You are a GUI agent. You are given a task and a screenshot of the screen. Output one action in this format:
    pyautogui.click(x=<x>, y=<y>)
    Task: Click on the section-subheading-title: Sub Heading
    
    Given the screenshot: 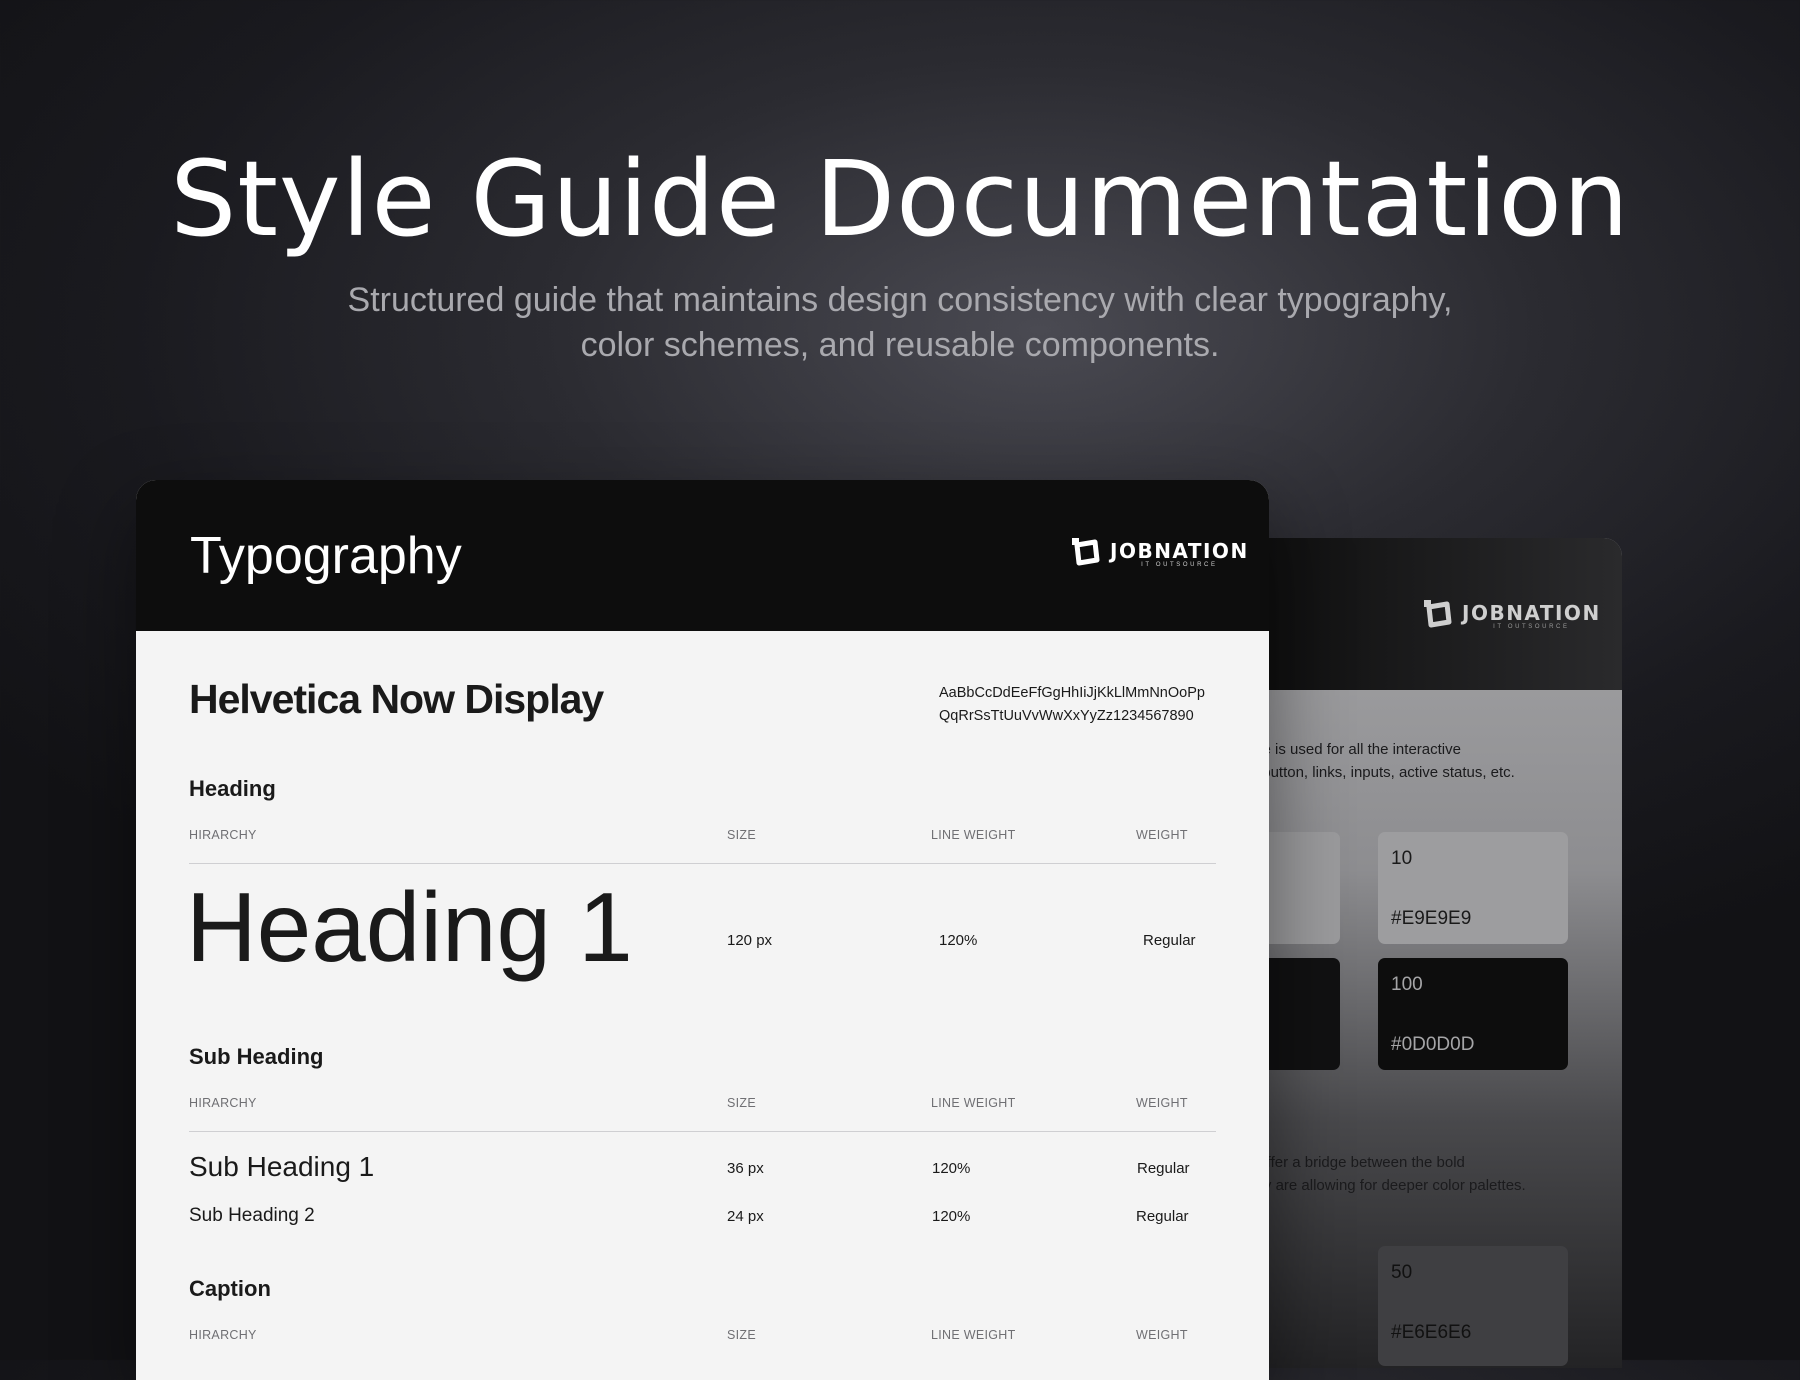 What is the action you would take?
    pyautogui.click(x=256, y=1056)
    